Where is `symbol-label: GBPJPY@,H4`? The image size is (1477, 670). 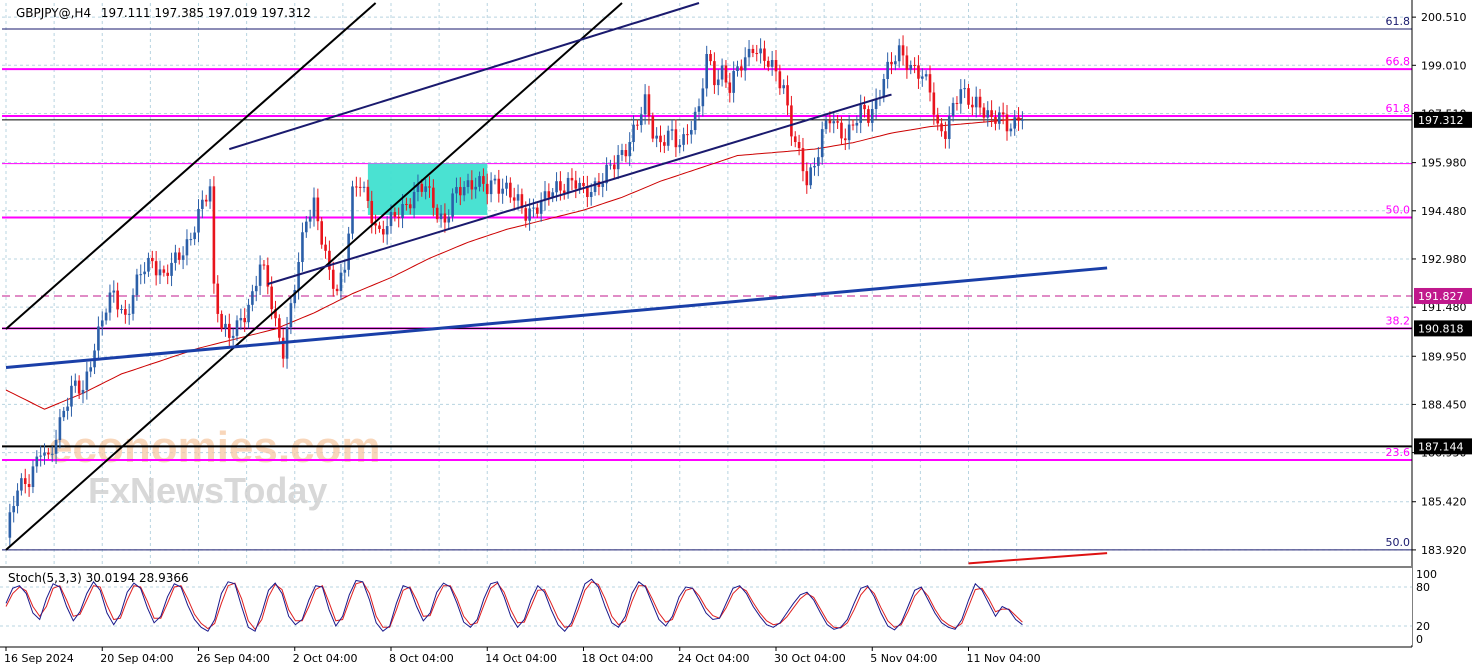
symbol-label: GBPJPY@,H4 is located at coordinates (53, 13).